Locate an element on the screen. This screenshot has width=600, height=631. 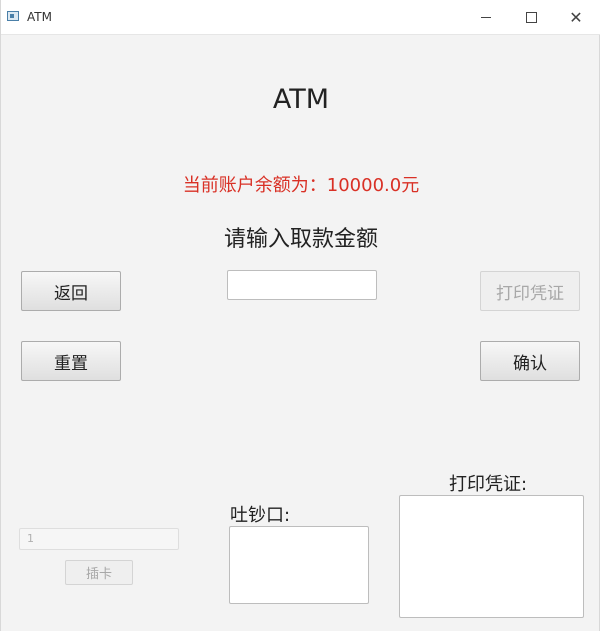
maximize-icon is located at coordinates (531, 17).